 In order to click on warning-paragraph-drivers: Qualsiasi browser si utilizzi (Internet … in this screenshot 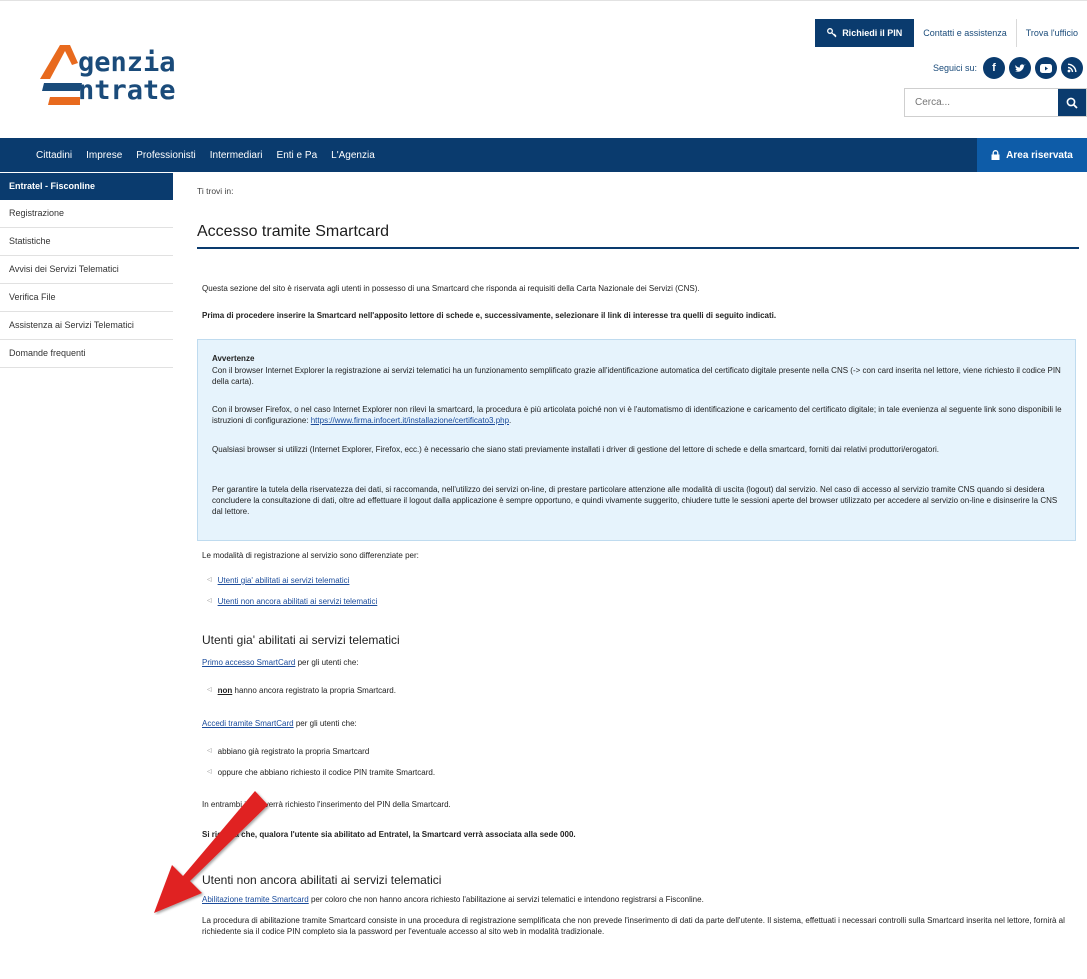, I will do `click(575, 449)`.